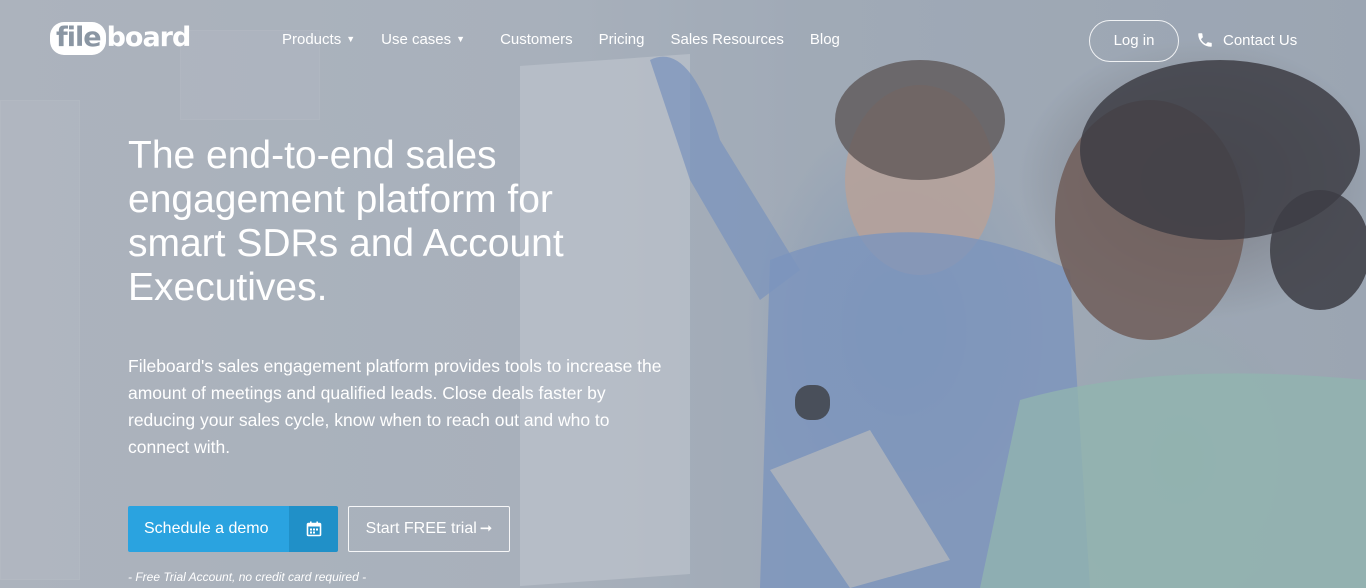 The image size is (1366, 588). I want to click on schedule-demo-button: Schedule a demo, so click(233, 529).